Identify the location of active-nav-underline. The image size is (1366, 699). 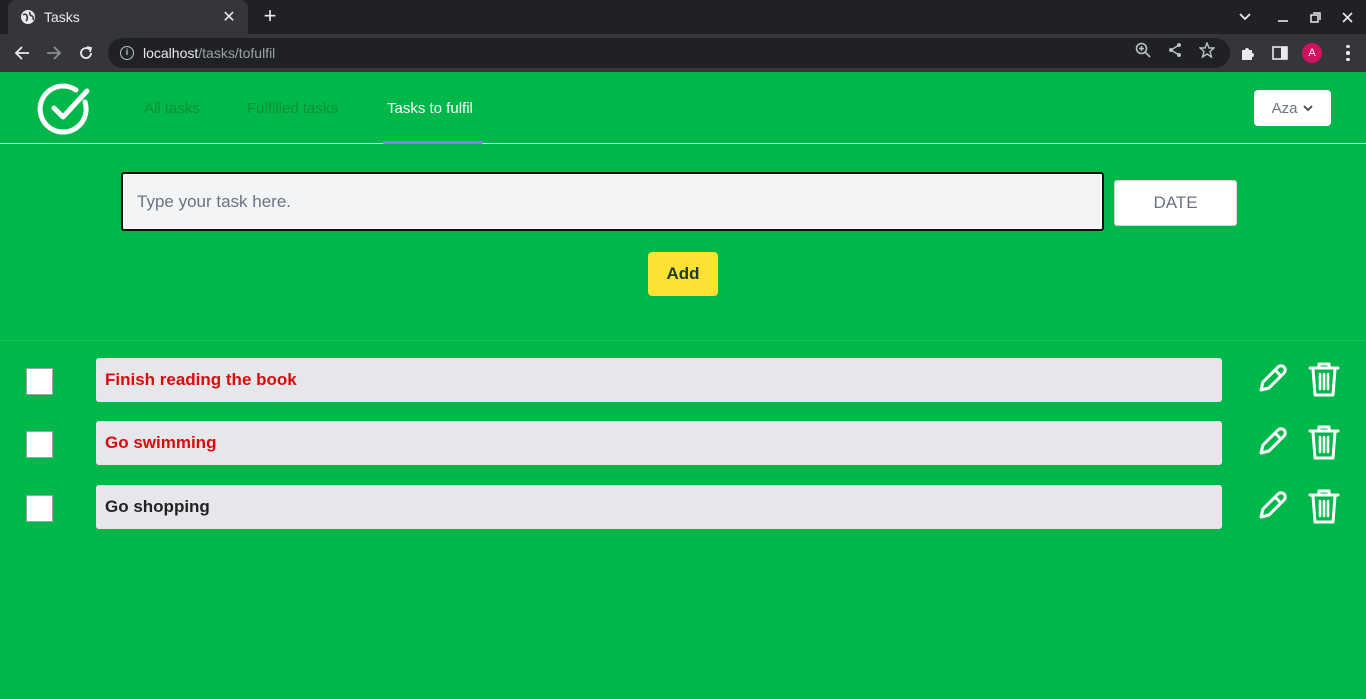
(433, 142).